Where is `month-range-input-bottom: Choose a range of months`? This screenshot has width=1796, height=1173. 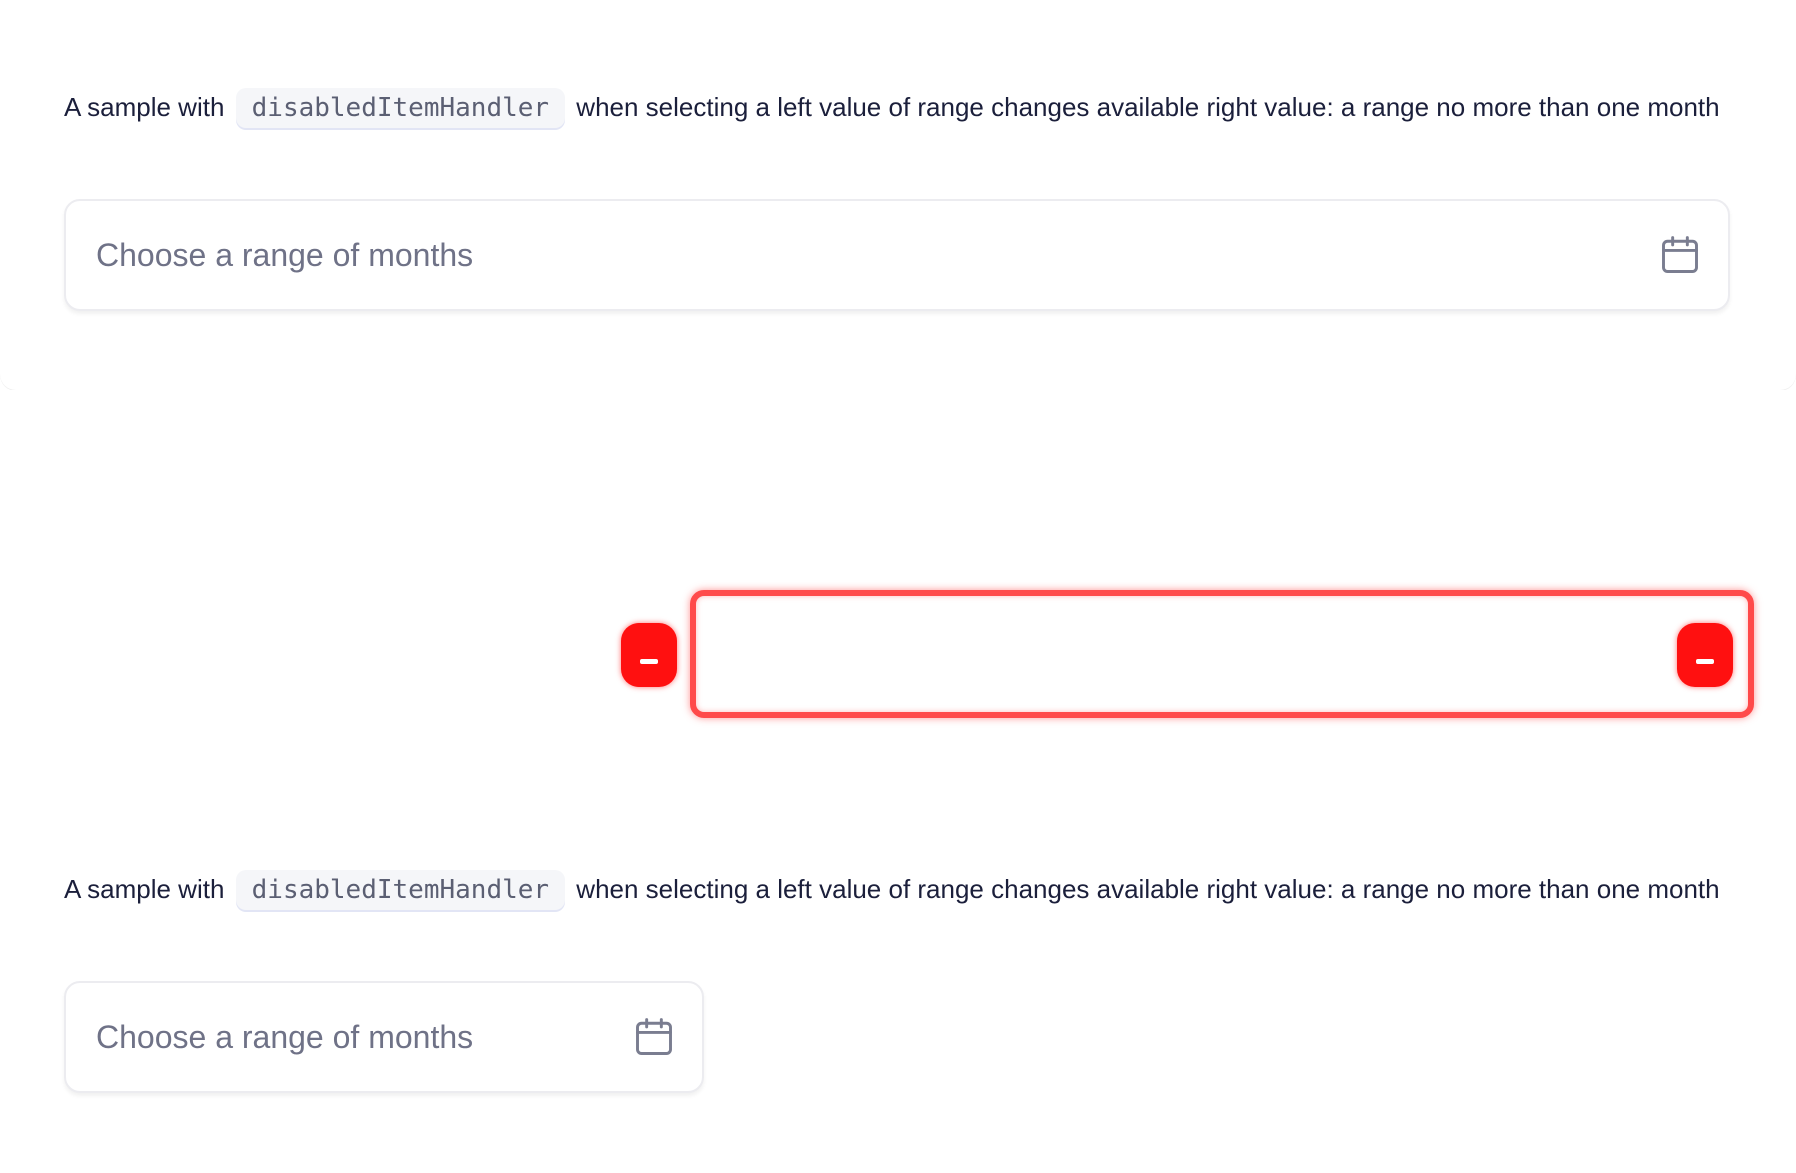
month-range-input-bottom: Choose a range of months is located at coordinates (384, 1037).